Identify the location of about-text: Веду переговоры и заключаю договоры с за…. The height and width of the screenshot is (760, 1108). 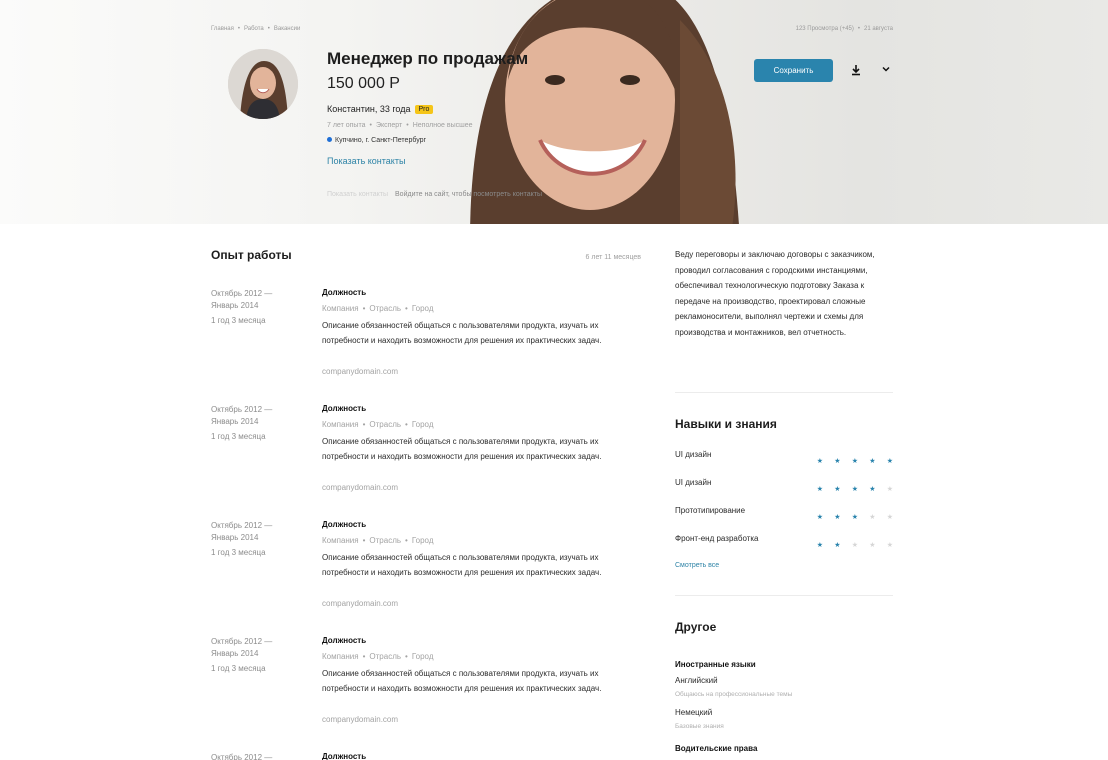
(775, 293).